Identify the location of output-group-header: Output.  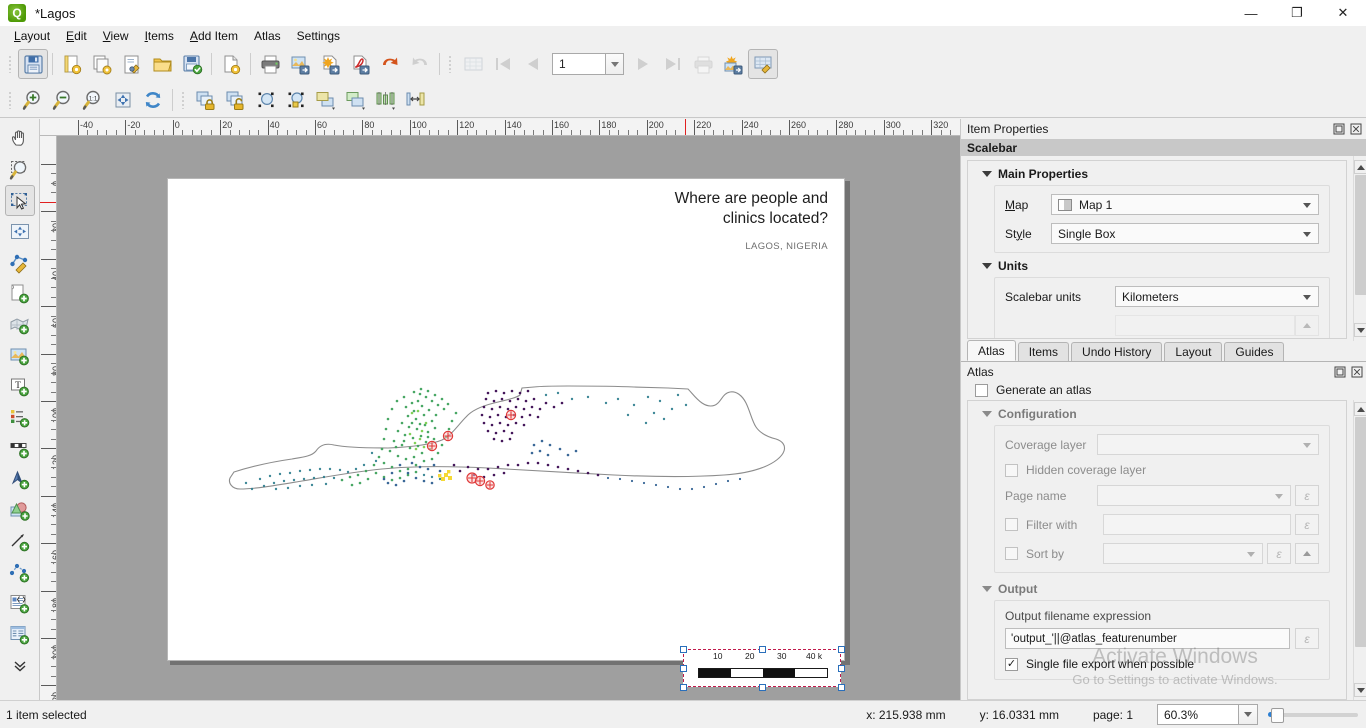
(1157, 586).